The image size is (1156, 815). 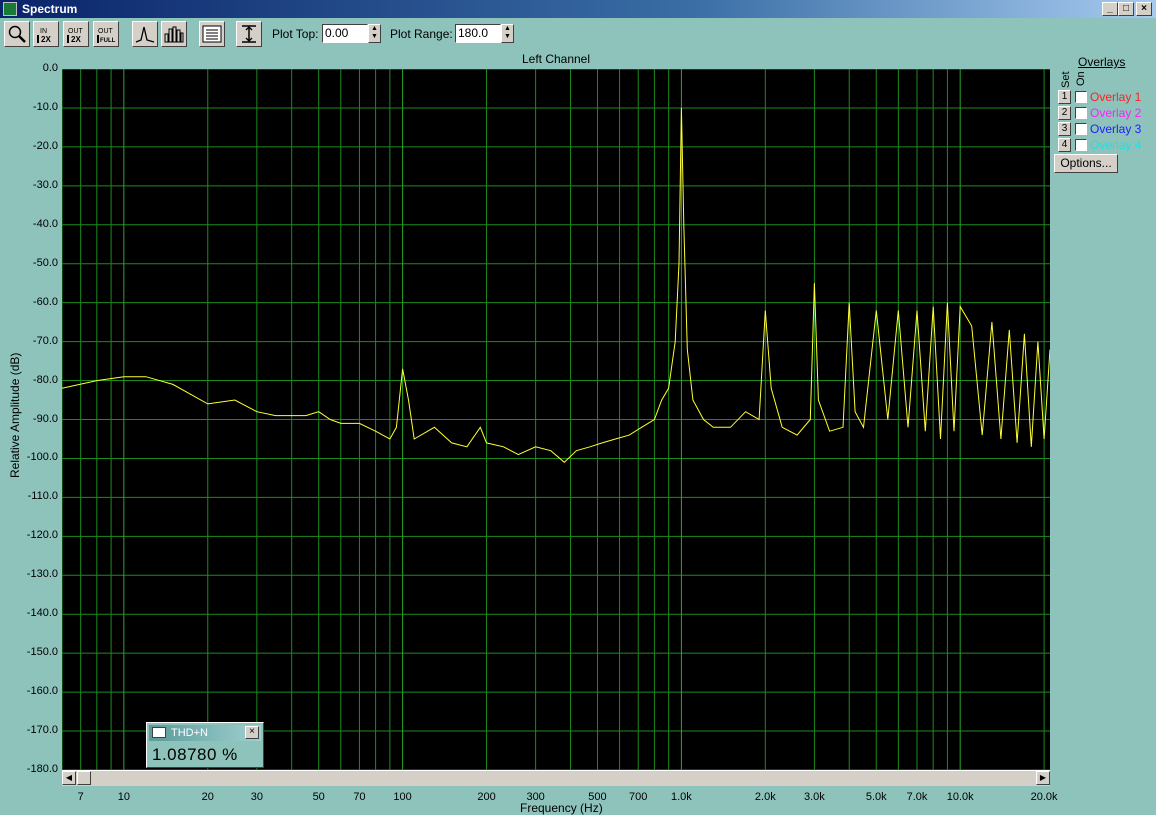 I want to click on y-tick-label: -110.0, so click(x=42, y=496).